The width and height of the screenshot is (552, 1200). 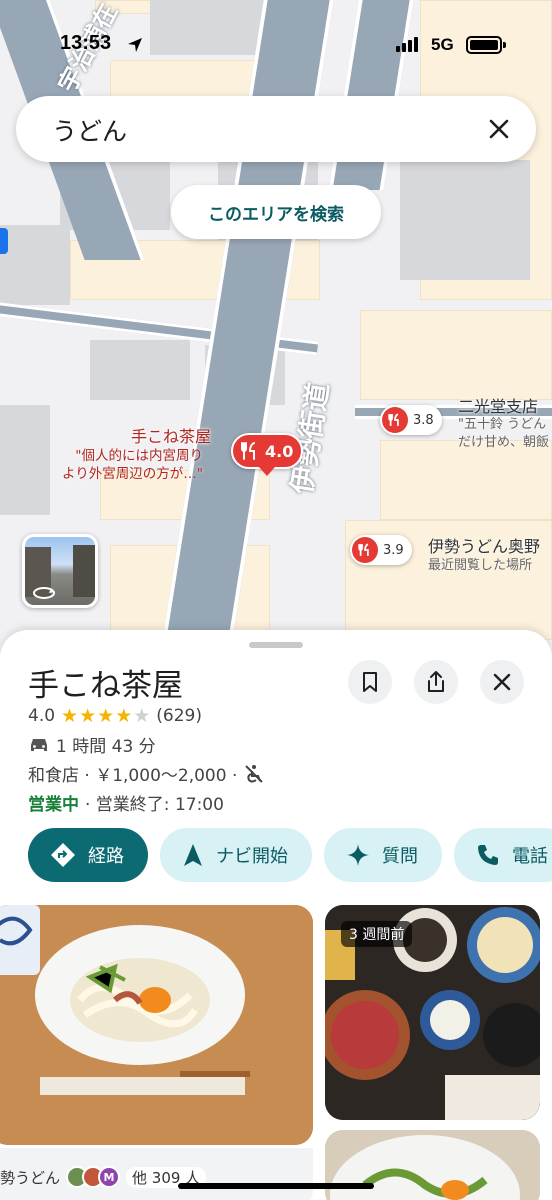 I want to click on action-chips: 経路 ナビ開始 質問 電話, so click(x=290, y=855).